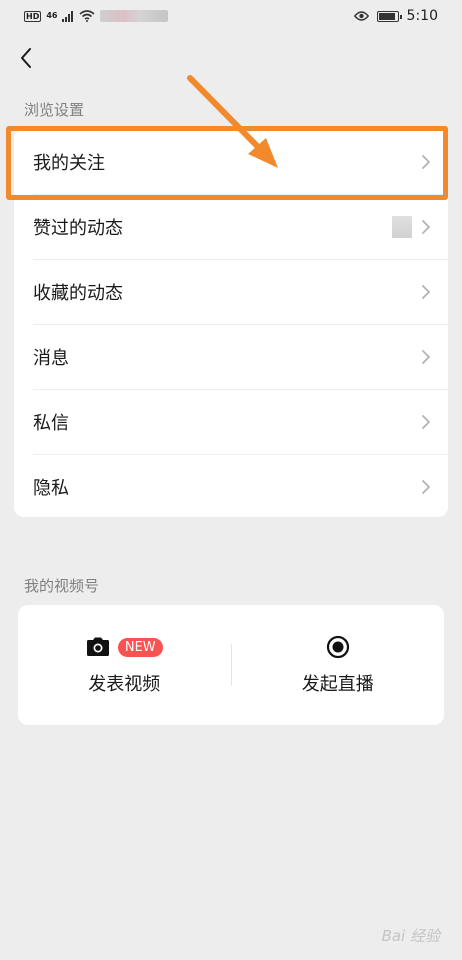  Describe the element at coordinates (62, 586) in the screenshot. I see `my-channels-title: 我的视频号` at that location.